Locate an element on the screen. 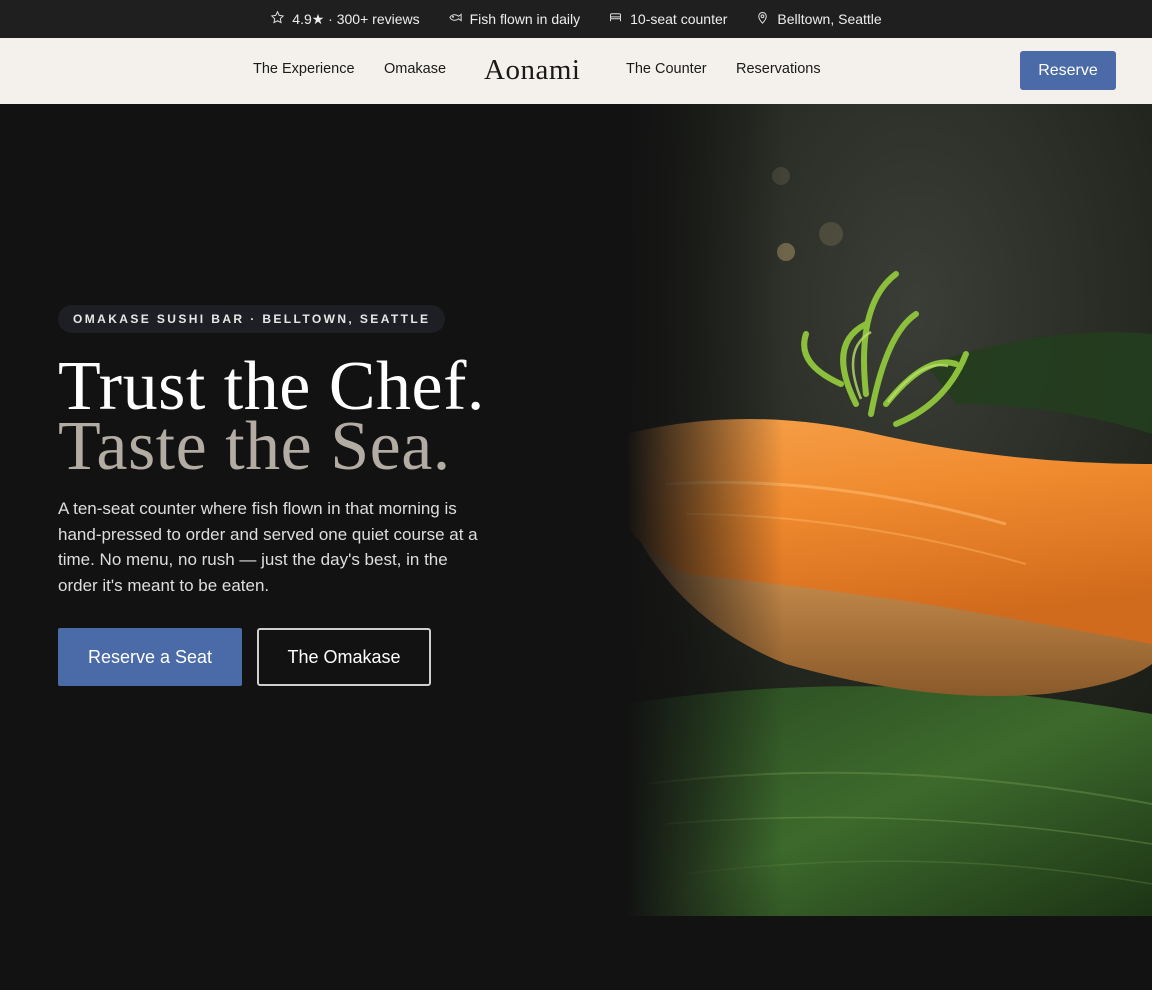  fish-item: Fish flown in daily is located at coordinates (514, 19).